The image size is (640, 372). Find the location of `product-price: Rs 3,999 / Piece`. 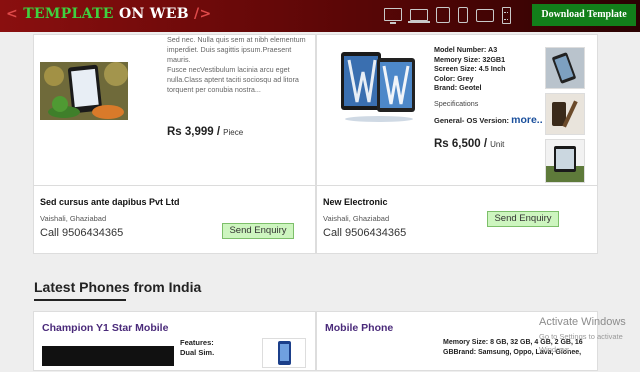

product-price: Rs 3,999 / Piece is located at coordinates (205, 132).